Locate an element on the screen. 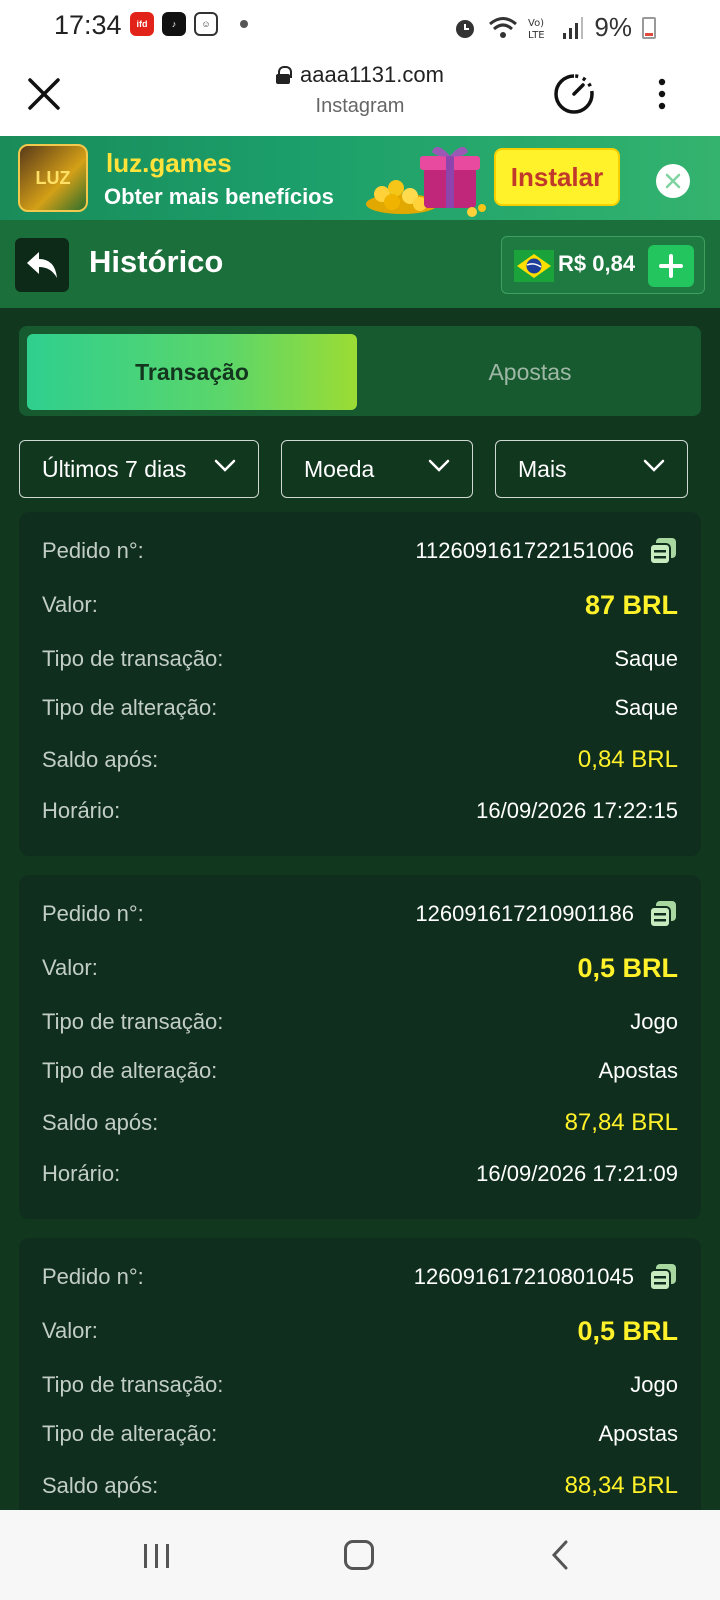  back-arrow-icon is located at coordinates (42, 265).